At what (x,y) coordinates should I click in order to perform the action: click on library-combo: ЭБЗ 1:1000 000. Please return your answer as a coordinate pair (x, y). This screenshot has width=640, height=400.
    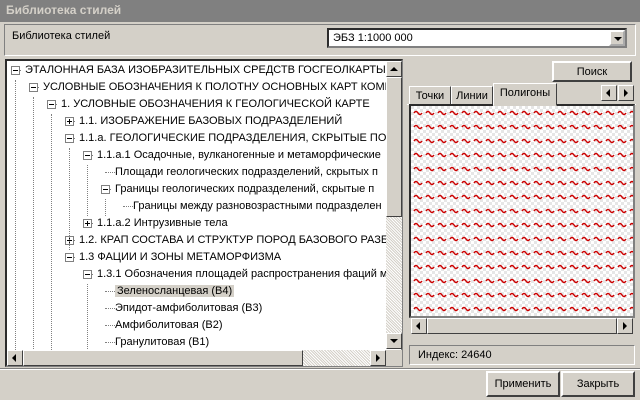
    Looking at the image, I should click on (477, 38).